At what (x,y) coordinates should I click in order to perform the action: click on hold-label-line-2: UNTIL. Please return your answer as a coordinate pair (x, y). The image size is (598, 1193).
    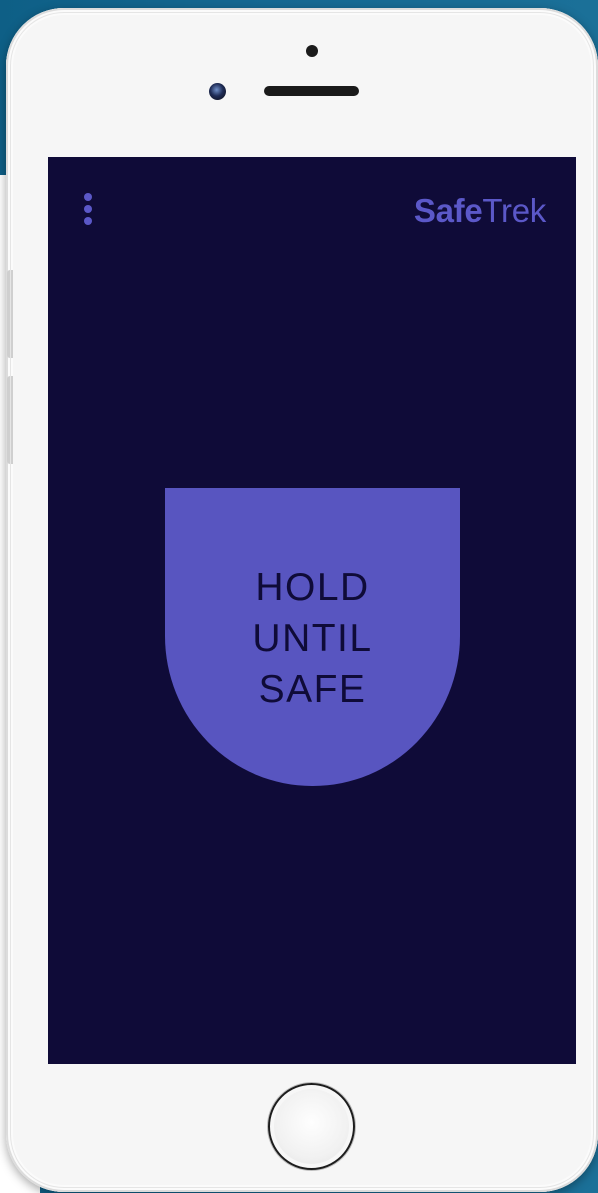
    Looking at the image, I should click on (312, 638).